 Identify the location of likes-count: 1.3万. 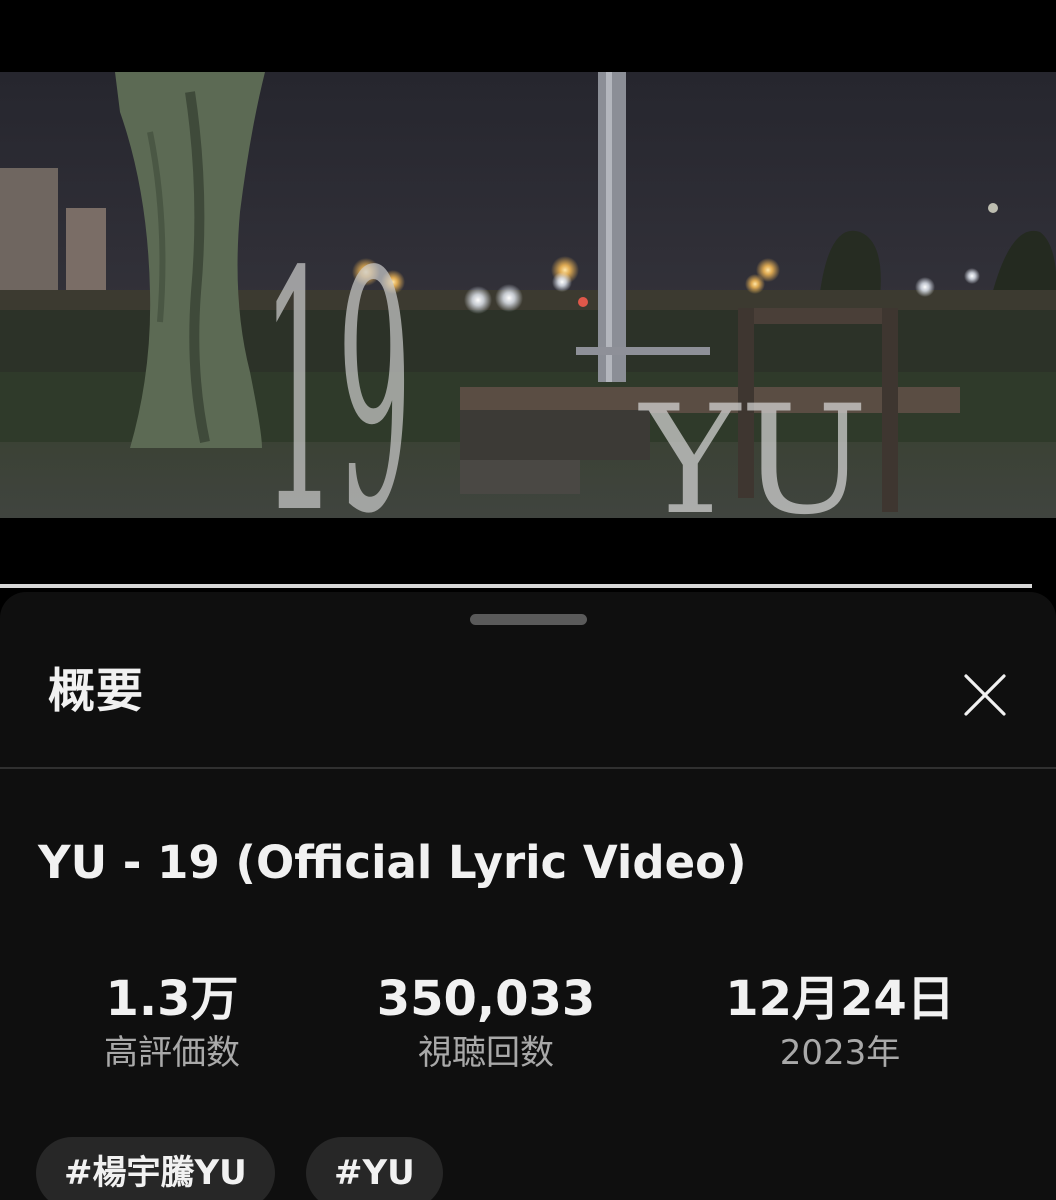
(172, 999).